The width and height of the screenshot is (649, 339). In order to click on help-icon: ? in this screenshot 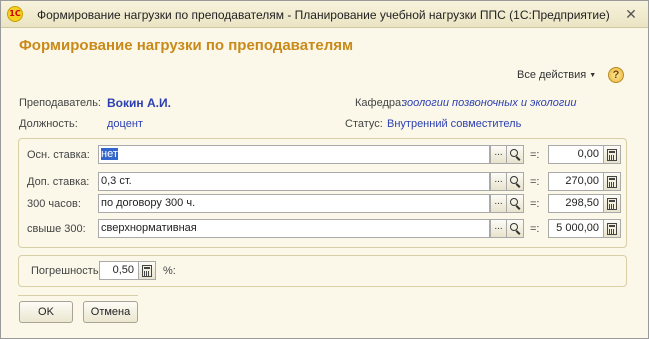, I will do `click(616, 75)`.